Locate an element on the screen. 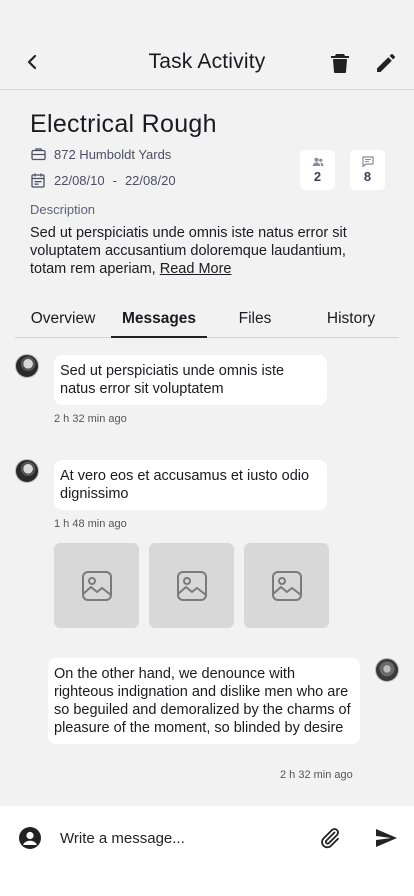  task-title: Electrical Rough is located at coordinates (123, 124).